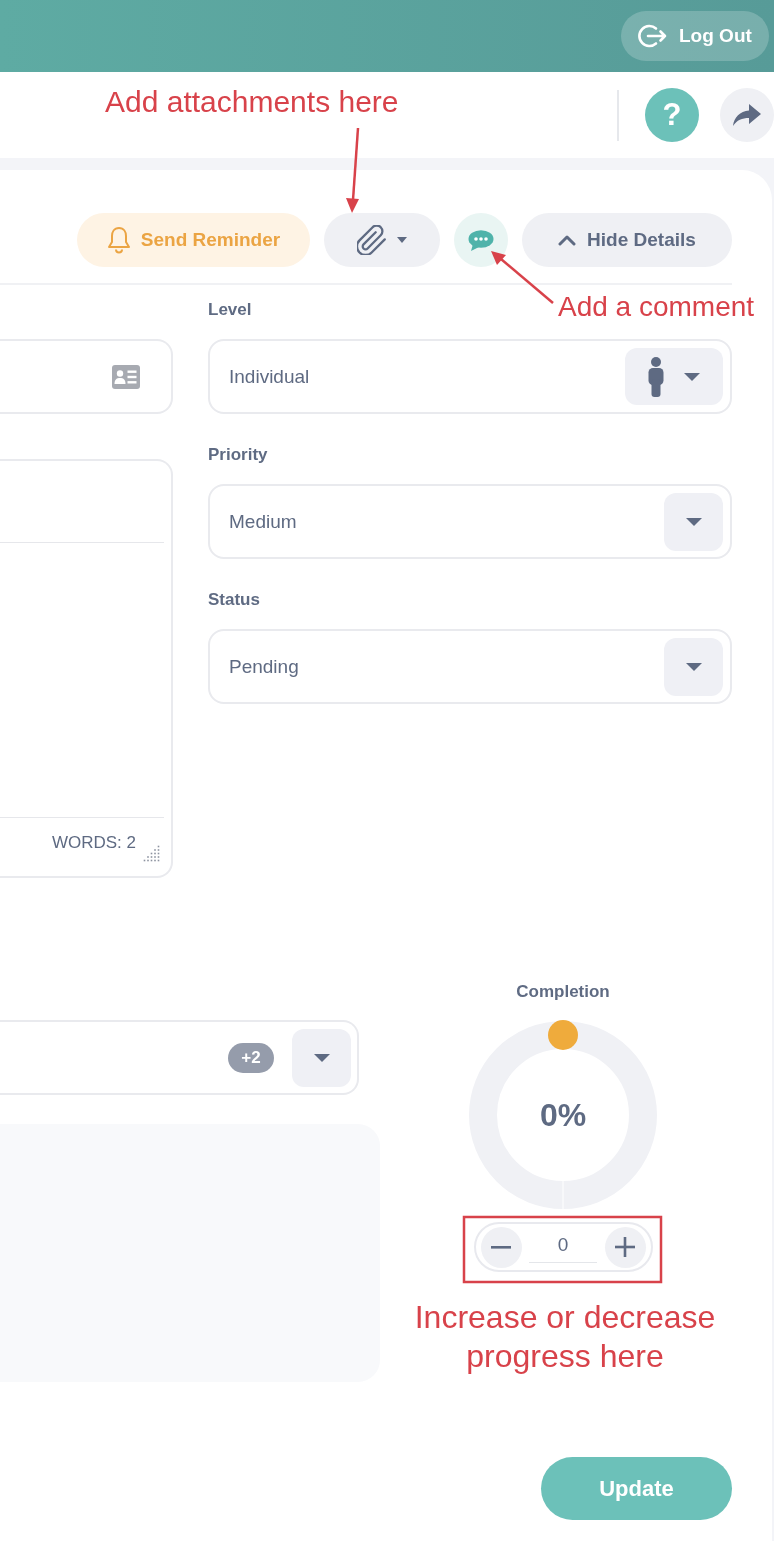  I want to click on id-card-icon, so click(126, 376).